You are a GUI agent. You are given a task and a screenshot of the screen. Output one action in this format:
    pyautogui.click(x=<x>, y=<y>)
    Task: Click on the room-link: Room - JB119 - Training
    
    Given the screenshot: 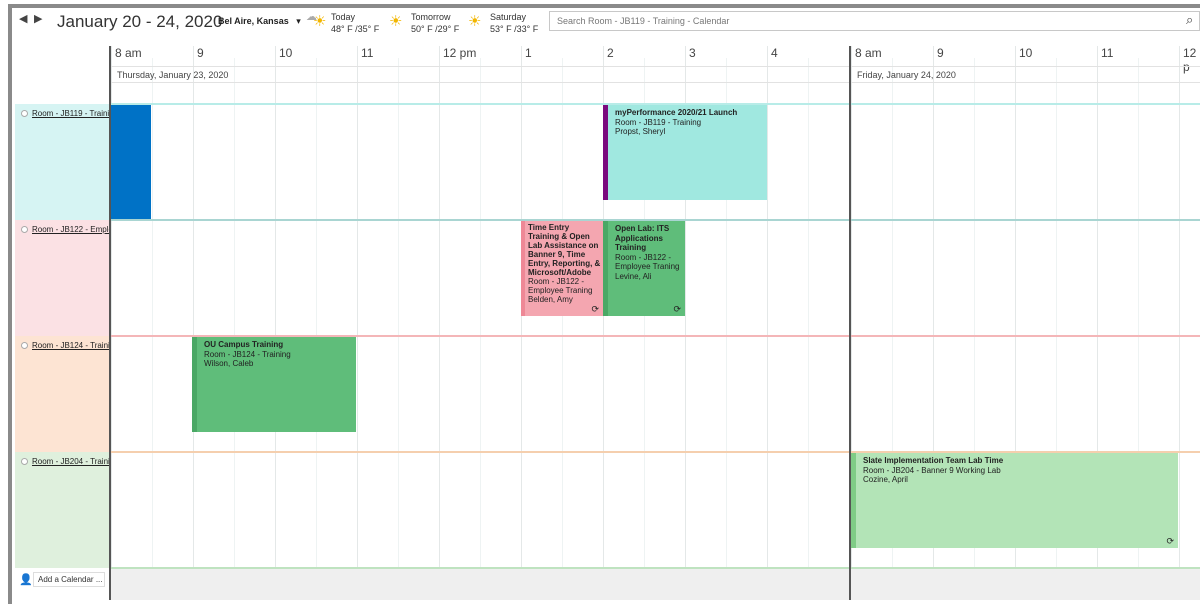 What is the action you would take?
    pyautogui.click(x=65, y=113)
    